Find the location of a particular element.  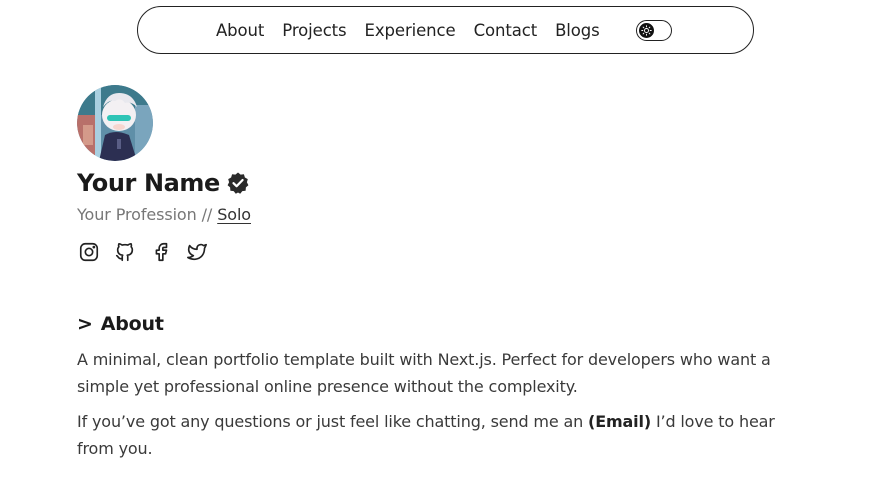

social-links is located at coordinates (442, 252).